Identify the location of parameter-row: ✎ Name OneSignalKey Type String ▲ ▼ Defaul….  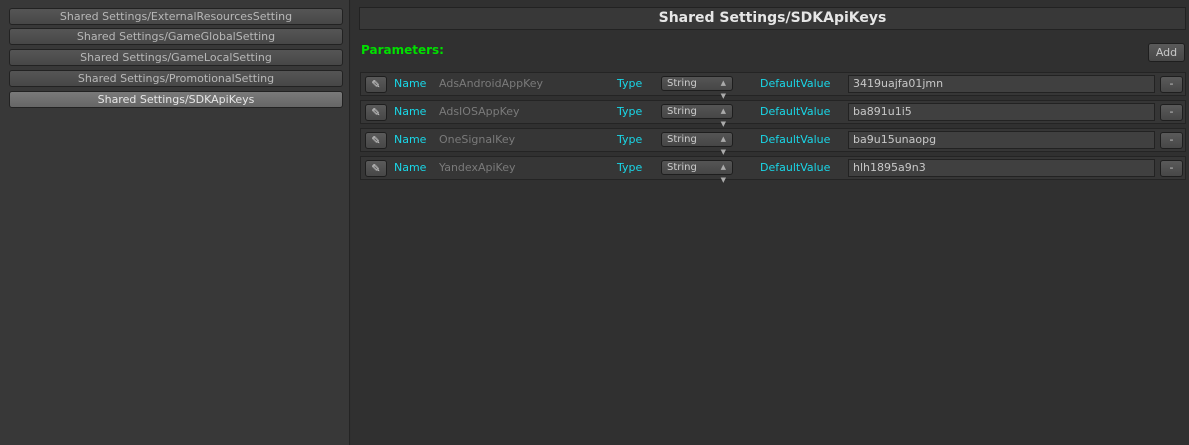
(773, 142).